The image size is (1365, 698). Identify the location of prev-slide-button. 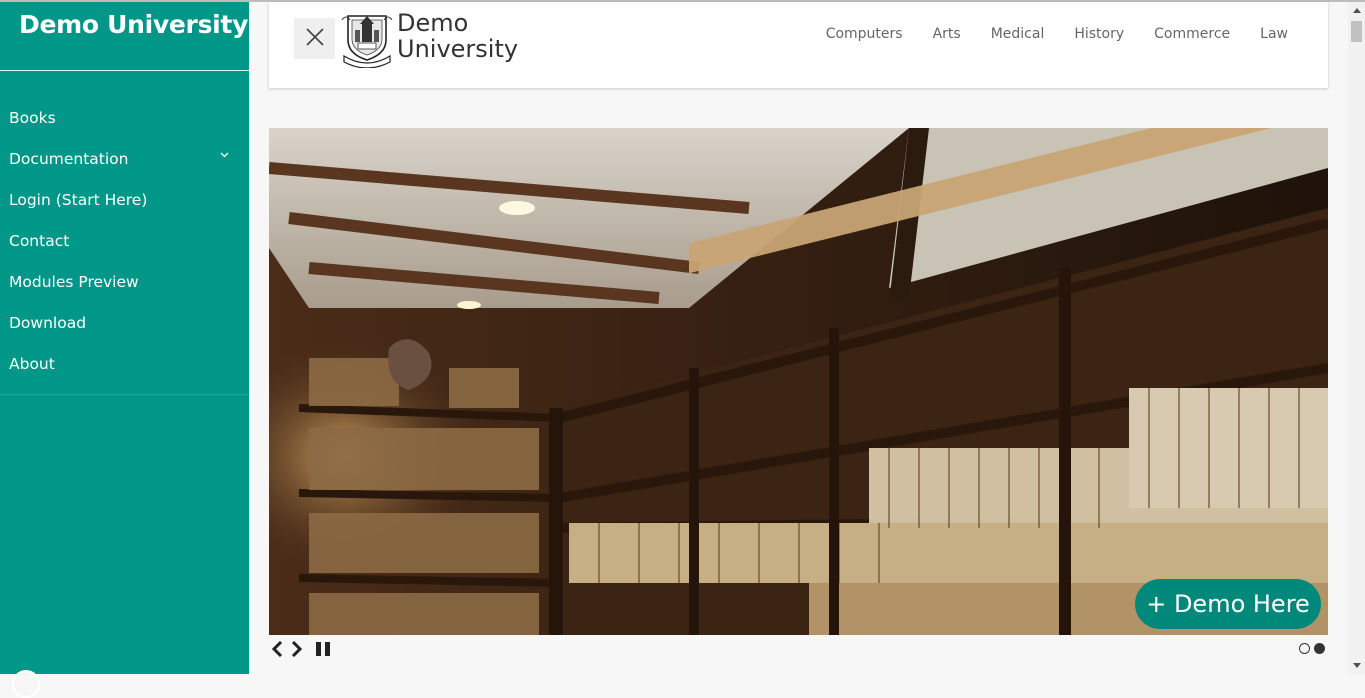
(277, 649).